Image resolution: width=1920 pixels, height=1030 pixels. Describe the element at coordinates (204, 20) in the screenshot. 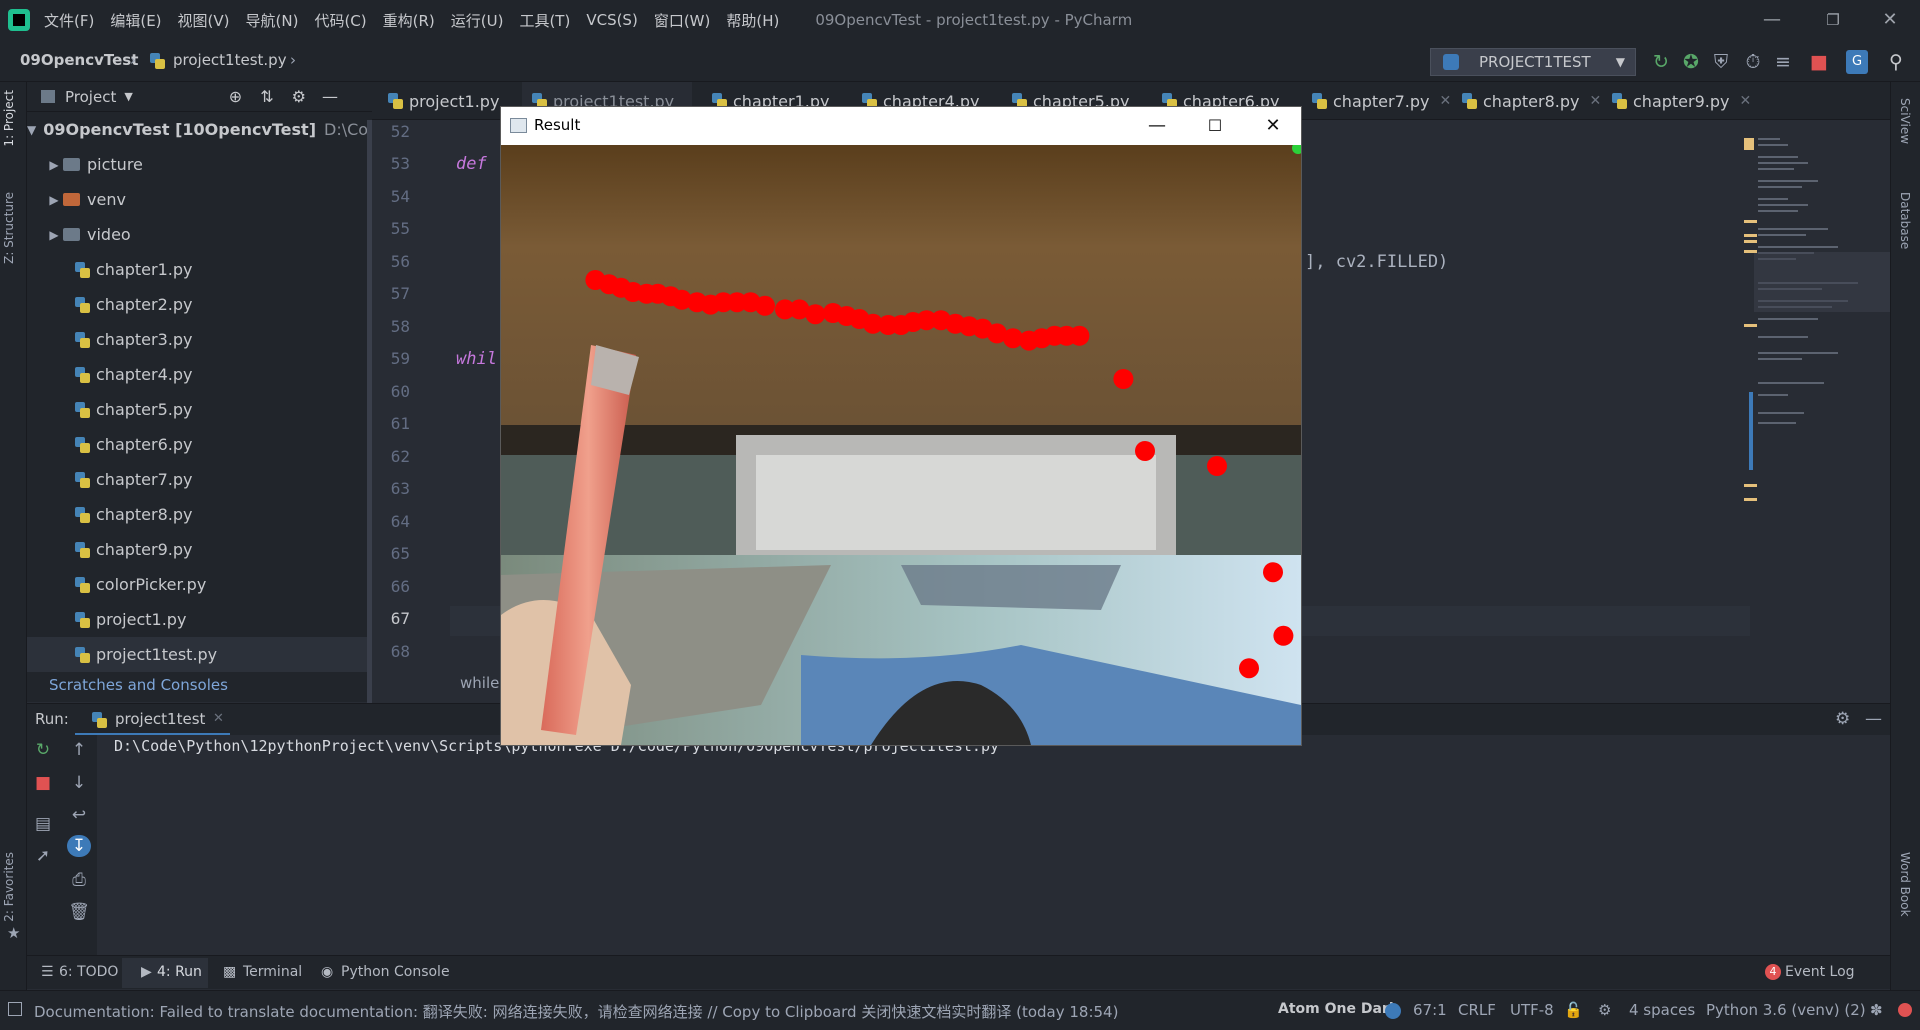

I see `menu-view: 视图(V)` at that location.